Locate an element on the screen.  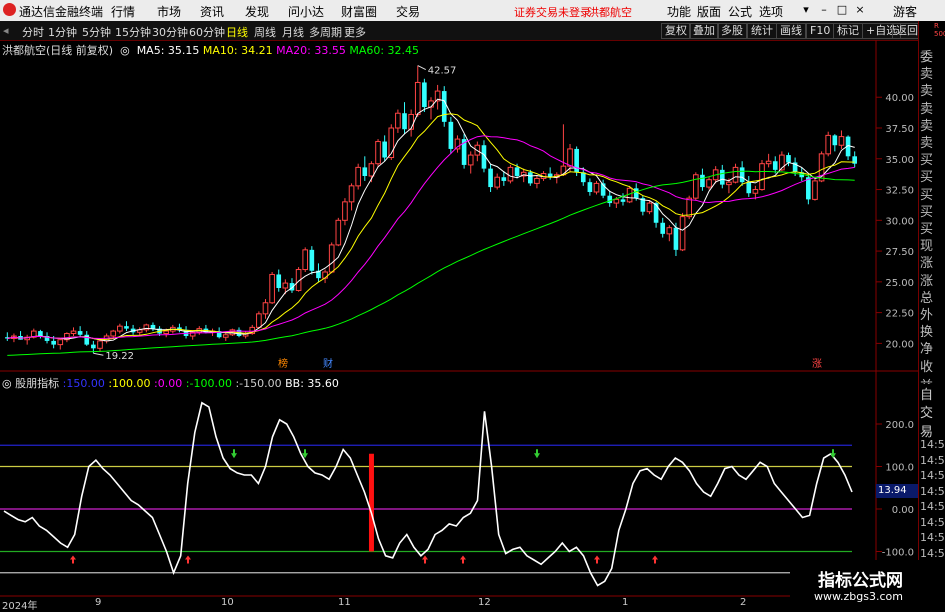
low-price-label: 19.22 is located at coordinates (119, 356).